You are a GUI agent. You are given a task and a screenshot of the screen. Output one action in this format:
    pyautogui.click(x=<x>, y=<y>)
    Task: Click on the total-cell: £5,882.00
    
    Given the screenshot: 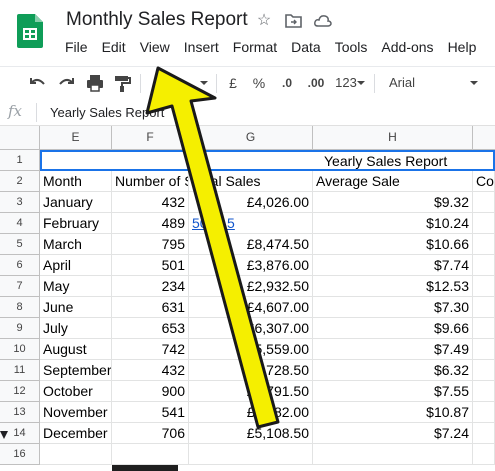 What is the action you would take?
    pyautogui.click(x=251, y=412)
    